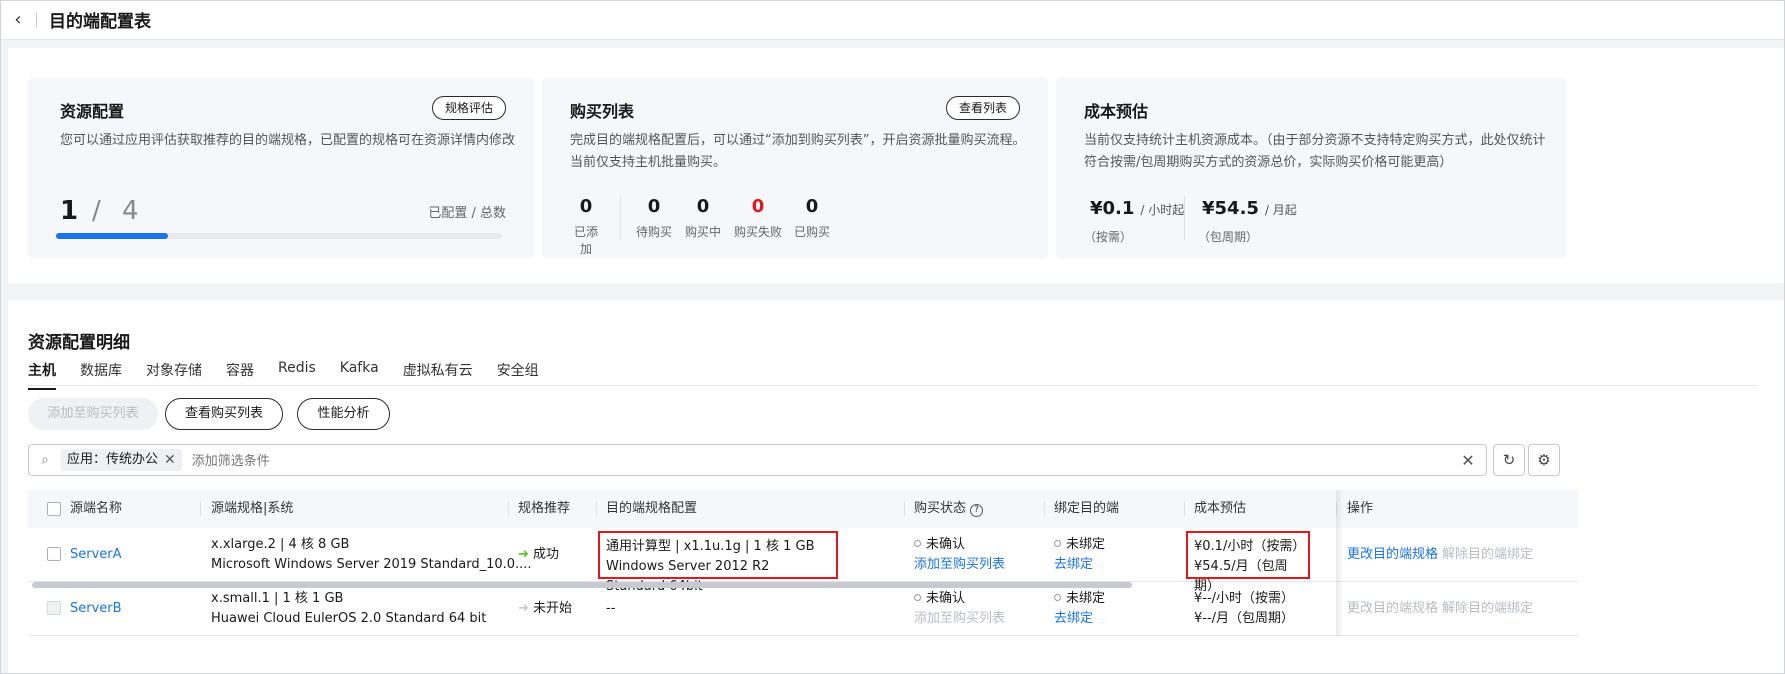  What do you see at coordinates (1268, 162) in the screenshot?
I see `cost-desc-line2: 符合按需/包周期购买方式的资源总价，实际购买价格可能更高）` at bounding box center [1268, 162].